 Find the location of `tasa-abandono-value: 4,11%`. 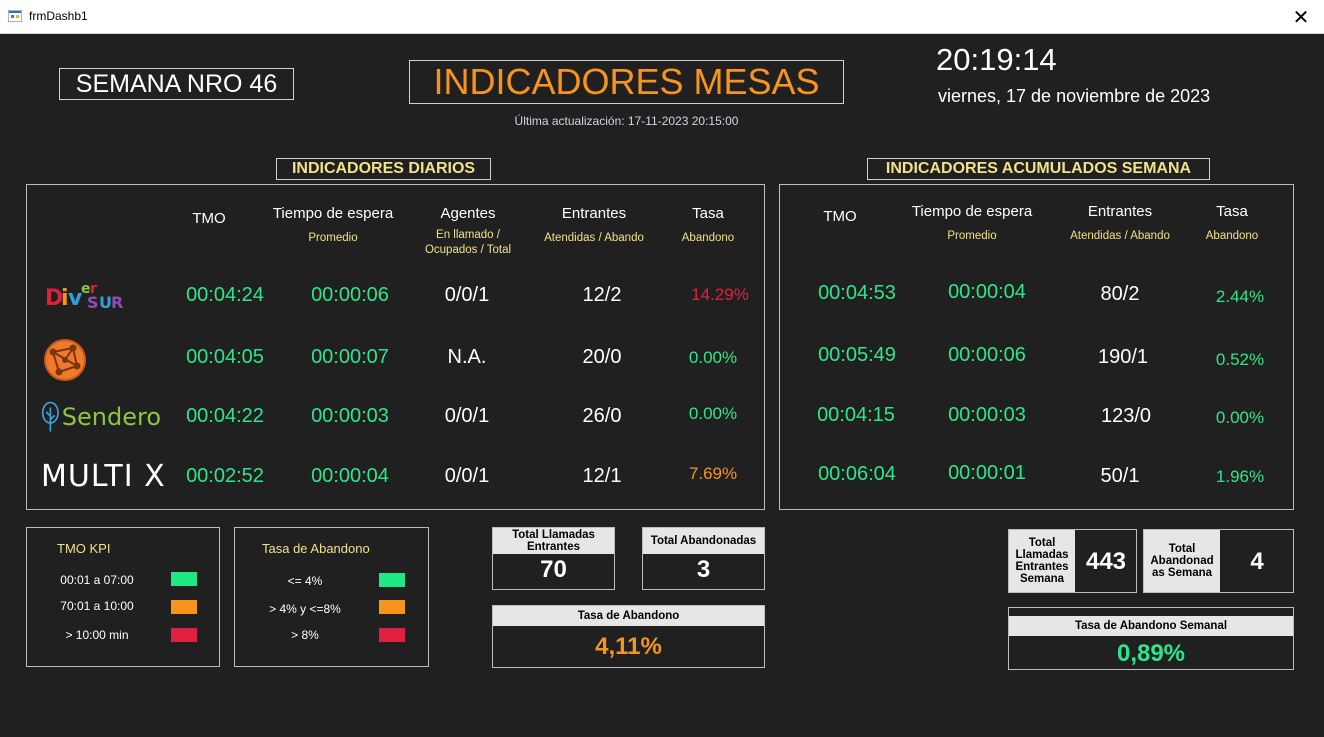

tasa-abandono-value: 4,11% is located at coordinates (628, 646).